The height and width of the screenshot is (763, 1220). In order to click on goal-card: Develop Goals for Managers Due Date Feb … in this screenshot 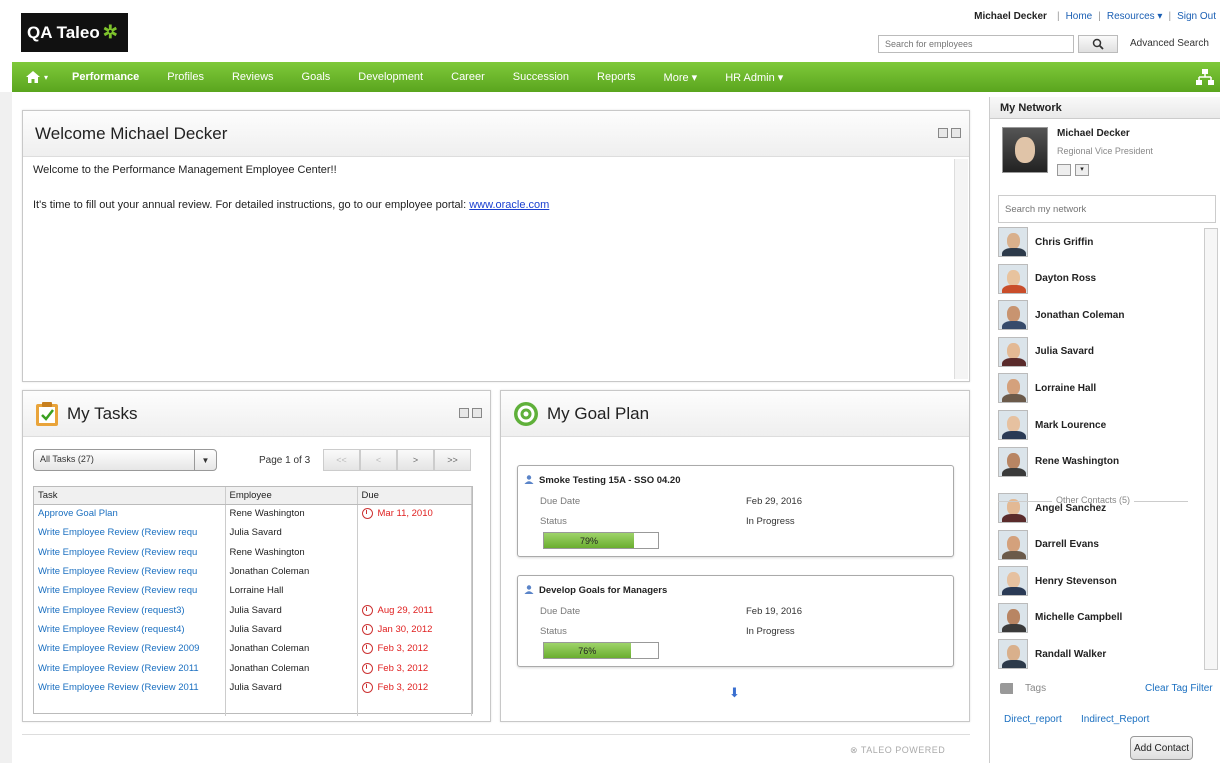, I will do `click(735, 621)`.